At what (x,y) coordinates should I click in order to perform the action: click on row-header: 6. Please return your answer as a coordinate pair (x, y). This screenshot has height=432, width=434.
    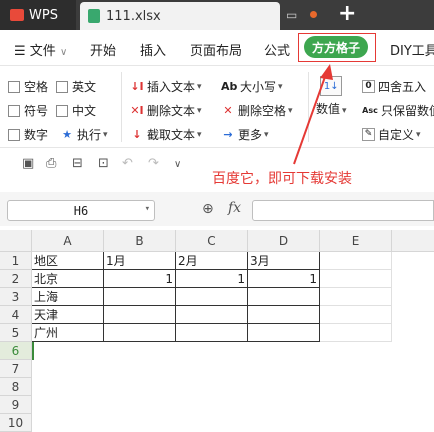
    Looking at the image, I should click on (16, 351).